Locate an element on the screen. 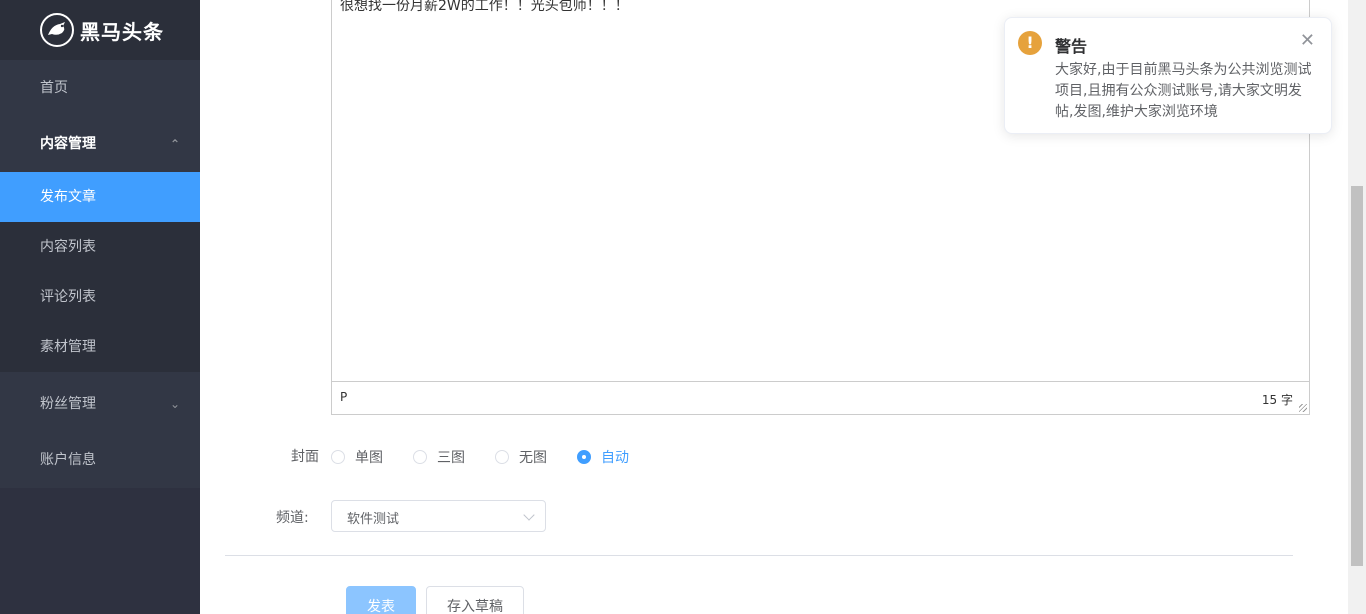 This screenshot has height=614, width=1366. editor-content: 很想找一份月薪2W的工作！！光头包师！！！ is located at coordinates (820, 7).